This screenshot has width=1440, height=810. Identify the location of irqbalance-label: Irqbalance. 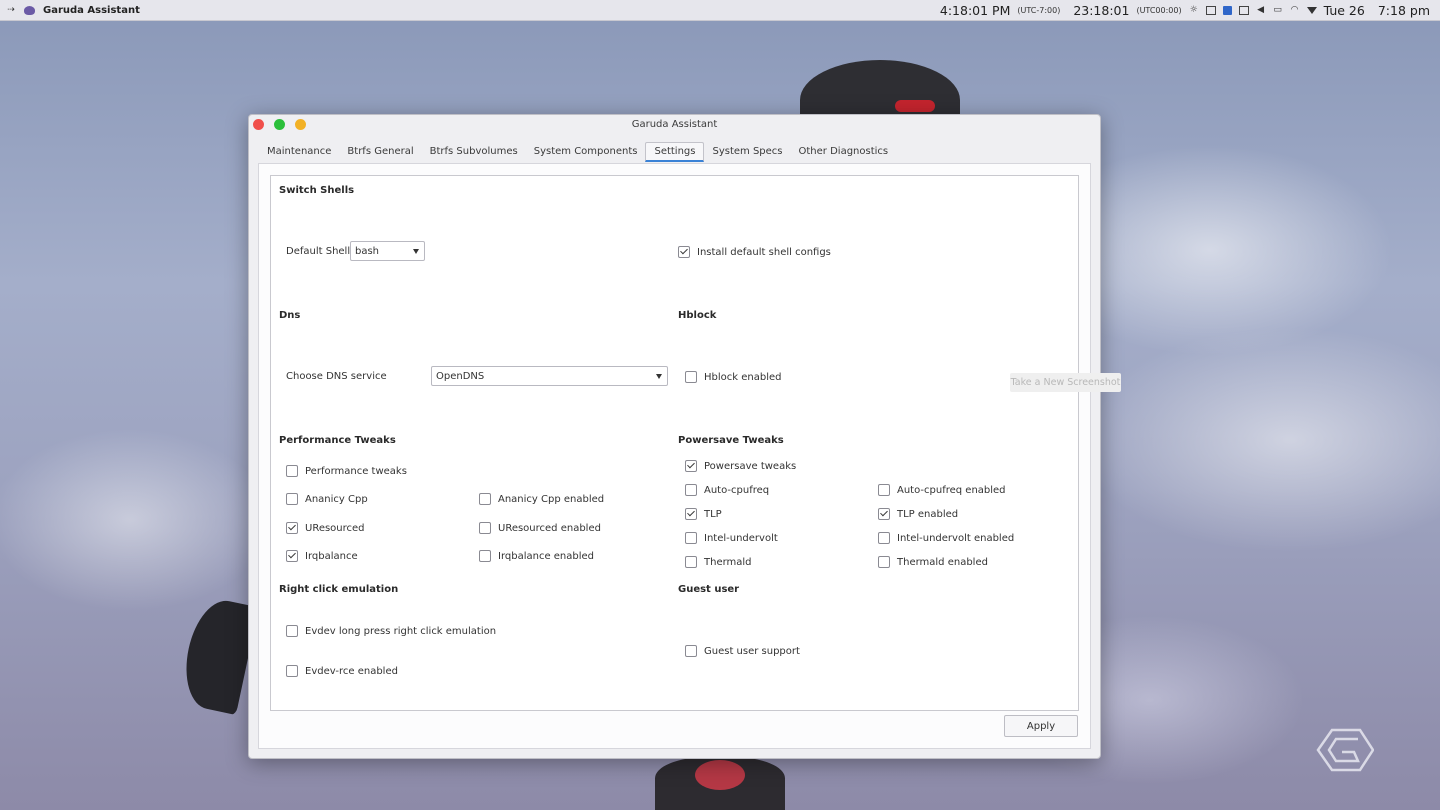
(331, 556).